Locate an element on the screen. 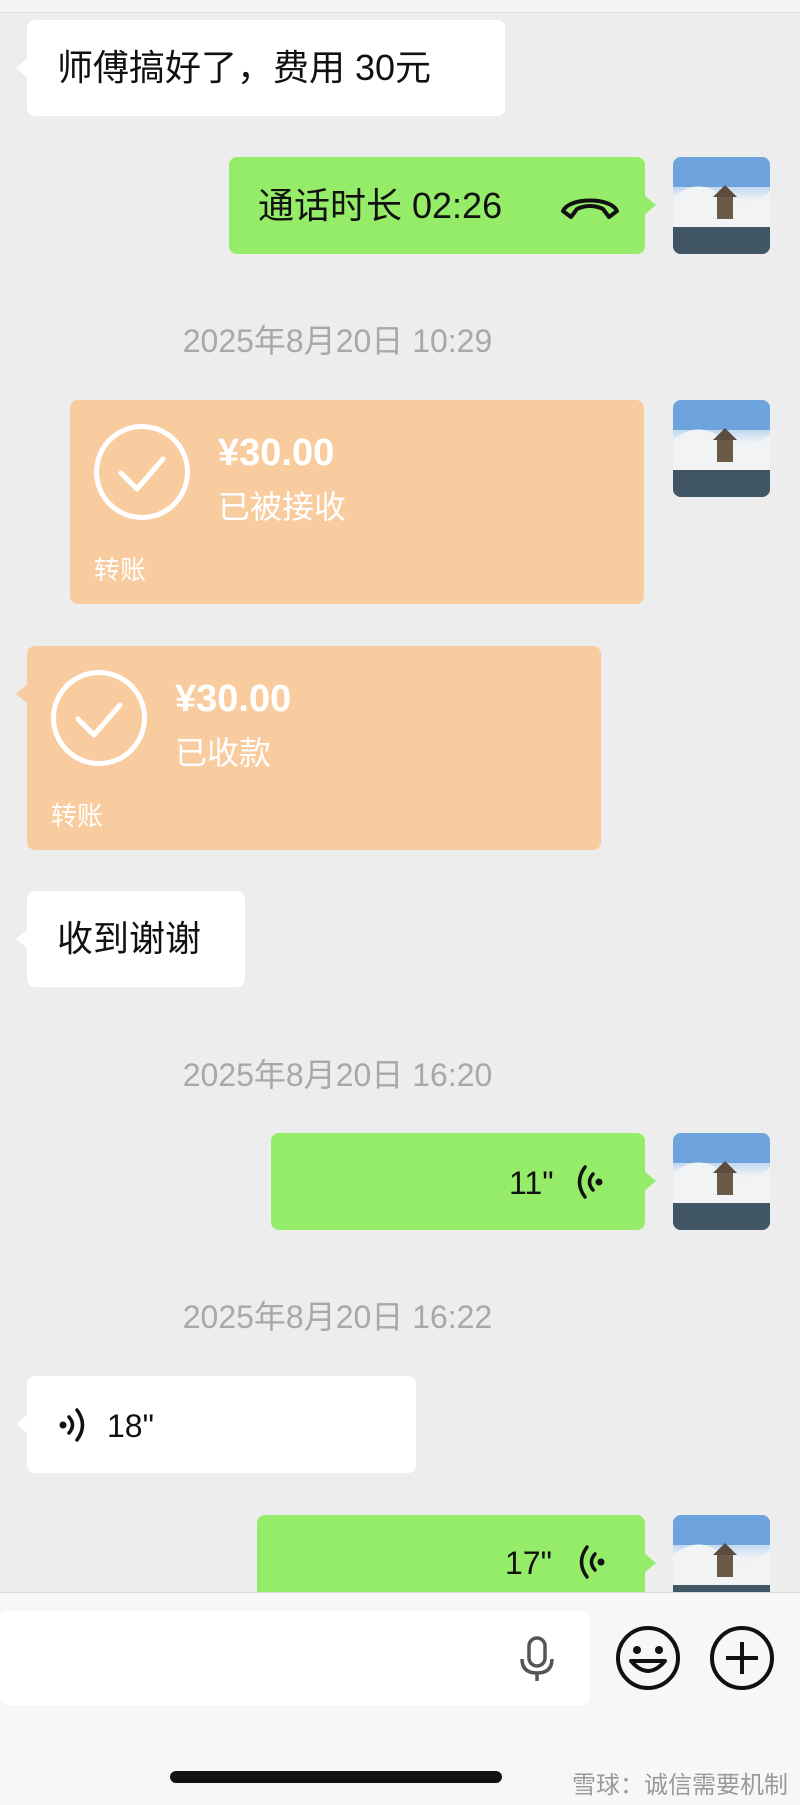 This screenshot has width=800, height=1805. hangup-phone-icon is located at coordinates (590, 206).